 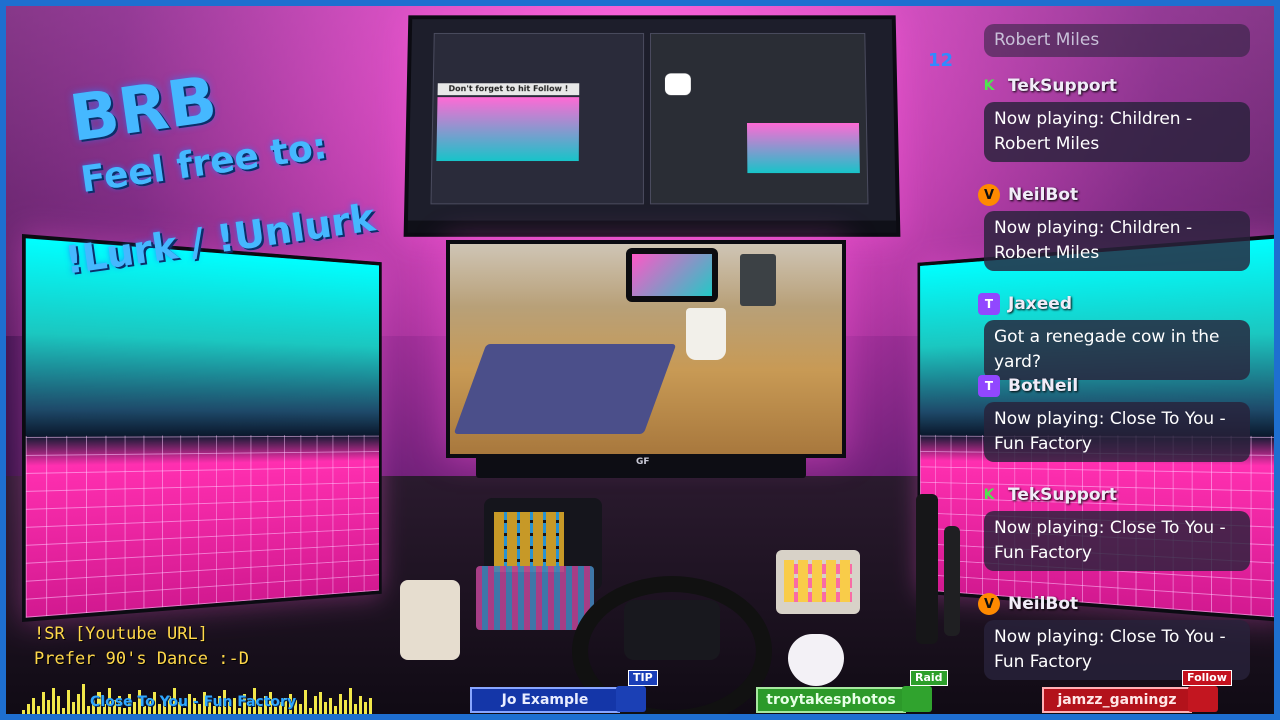 What do you see at coordinates (1117, 40) in the screenshot?
I see `chat-text: Robert Miles` at bounding box center [1117, 40].